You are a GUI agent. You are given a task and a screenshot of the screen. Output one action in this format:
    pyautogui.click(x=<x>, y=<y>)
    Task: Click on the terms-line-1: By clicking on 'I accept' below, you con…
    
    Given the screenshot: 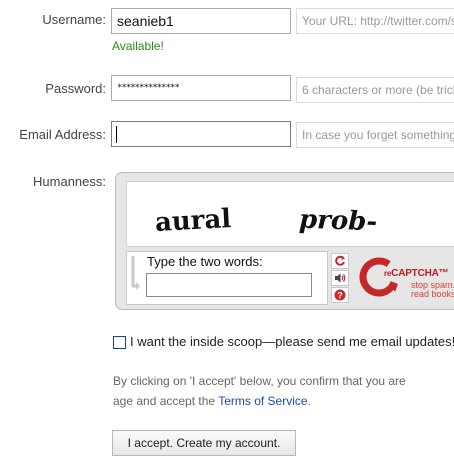 What is the action you would take?
    pyautogui.click(x=259, y=381)
    